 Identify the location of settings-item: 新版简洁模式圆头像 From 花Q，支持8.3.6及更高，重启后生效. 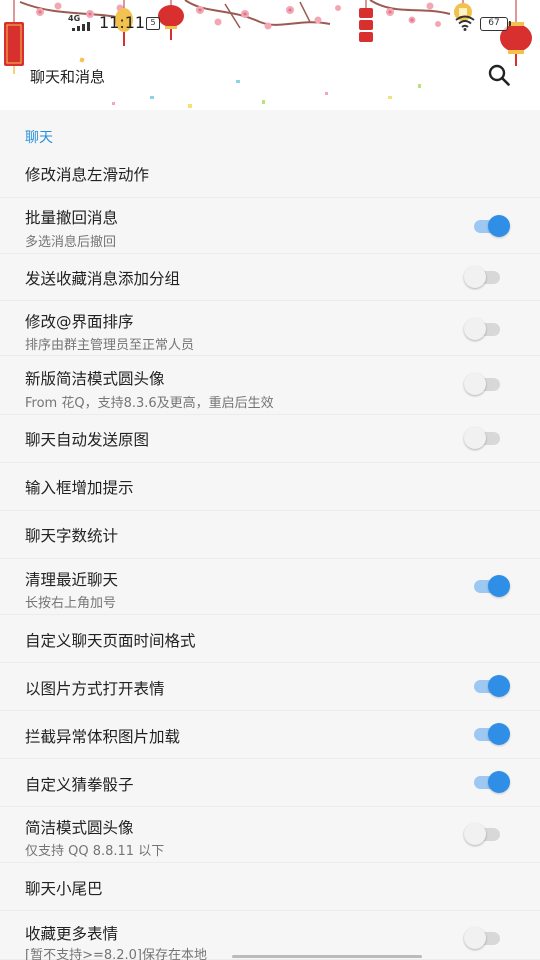
(270, 385).